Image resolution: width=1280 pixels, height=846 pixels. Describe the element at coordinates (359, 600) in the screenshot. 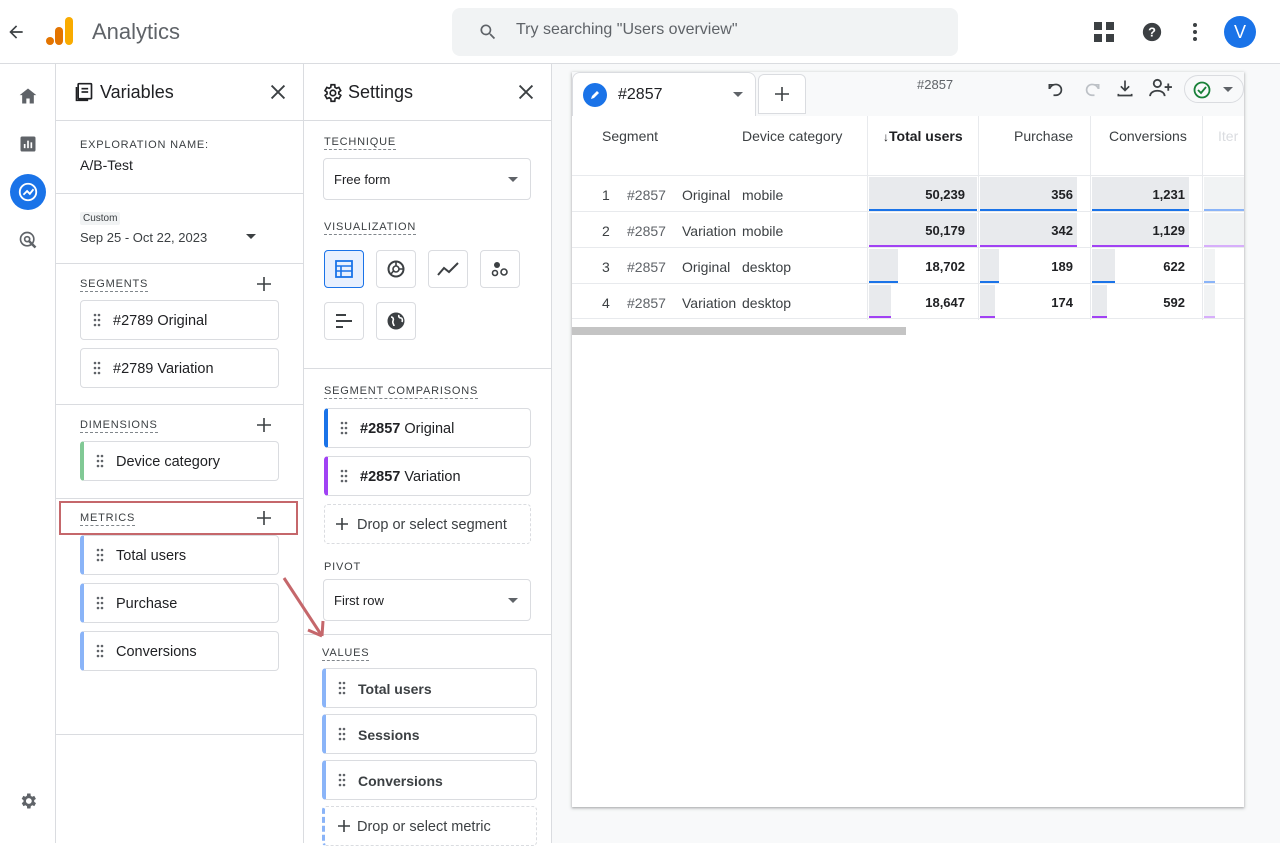

I see `pivot-value: First row` at that location.